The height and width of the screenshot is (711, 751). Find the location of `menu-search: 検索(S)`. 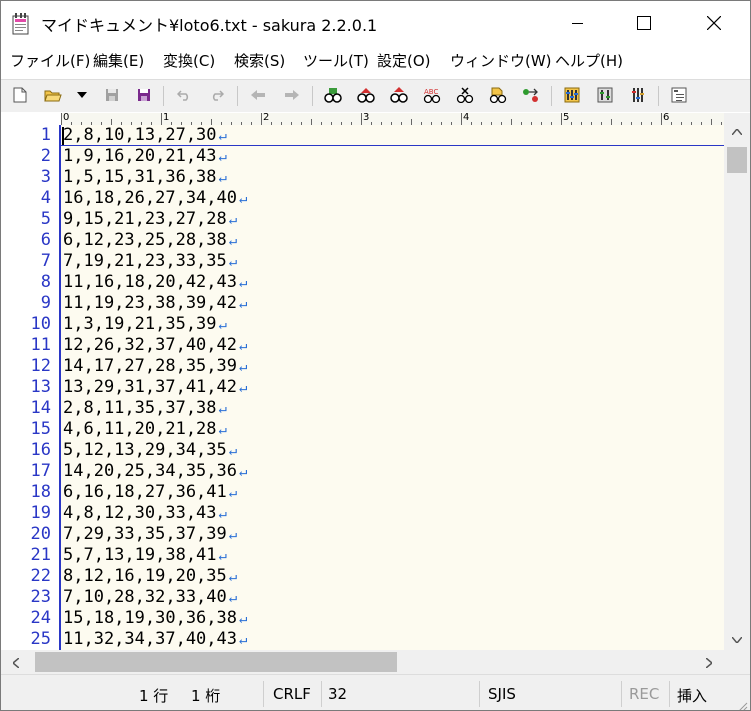

menu-search: 検索(S) is located at coordinates (259, 60).